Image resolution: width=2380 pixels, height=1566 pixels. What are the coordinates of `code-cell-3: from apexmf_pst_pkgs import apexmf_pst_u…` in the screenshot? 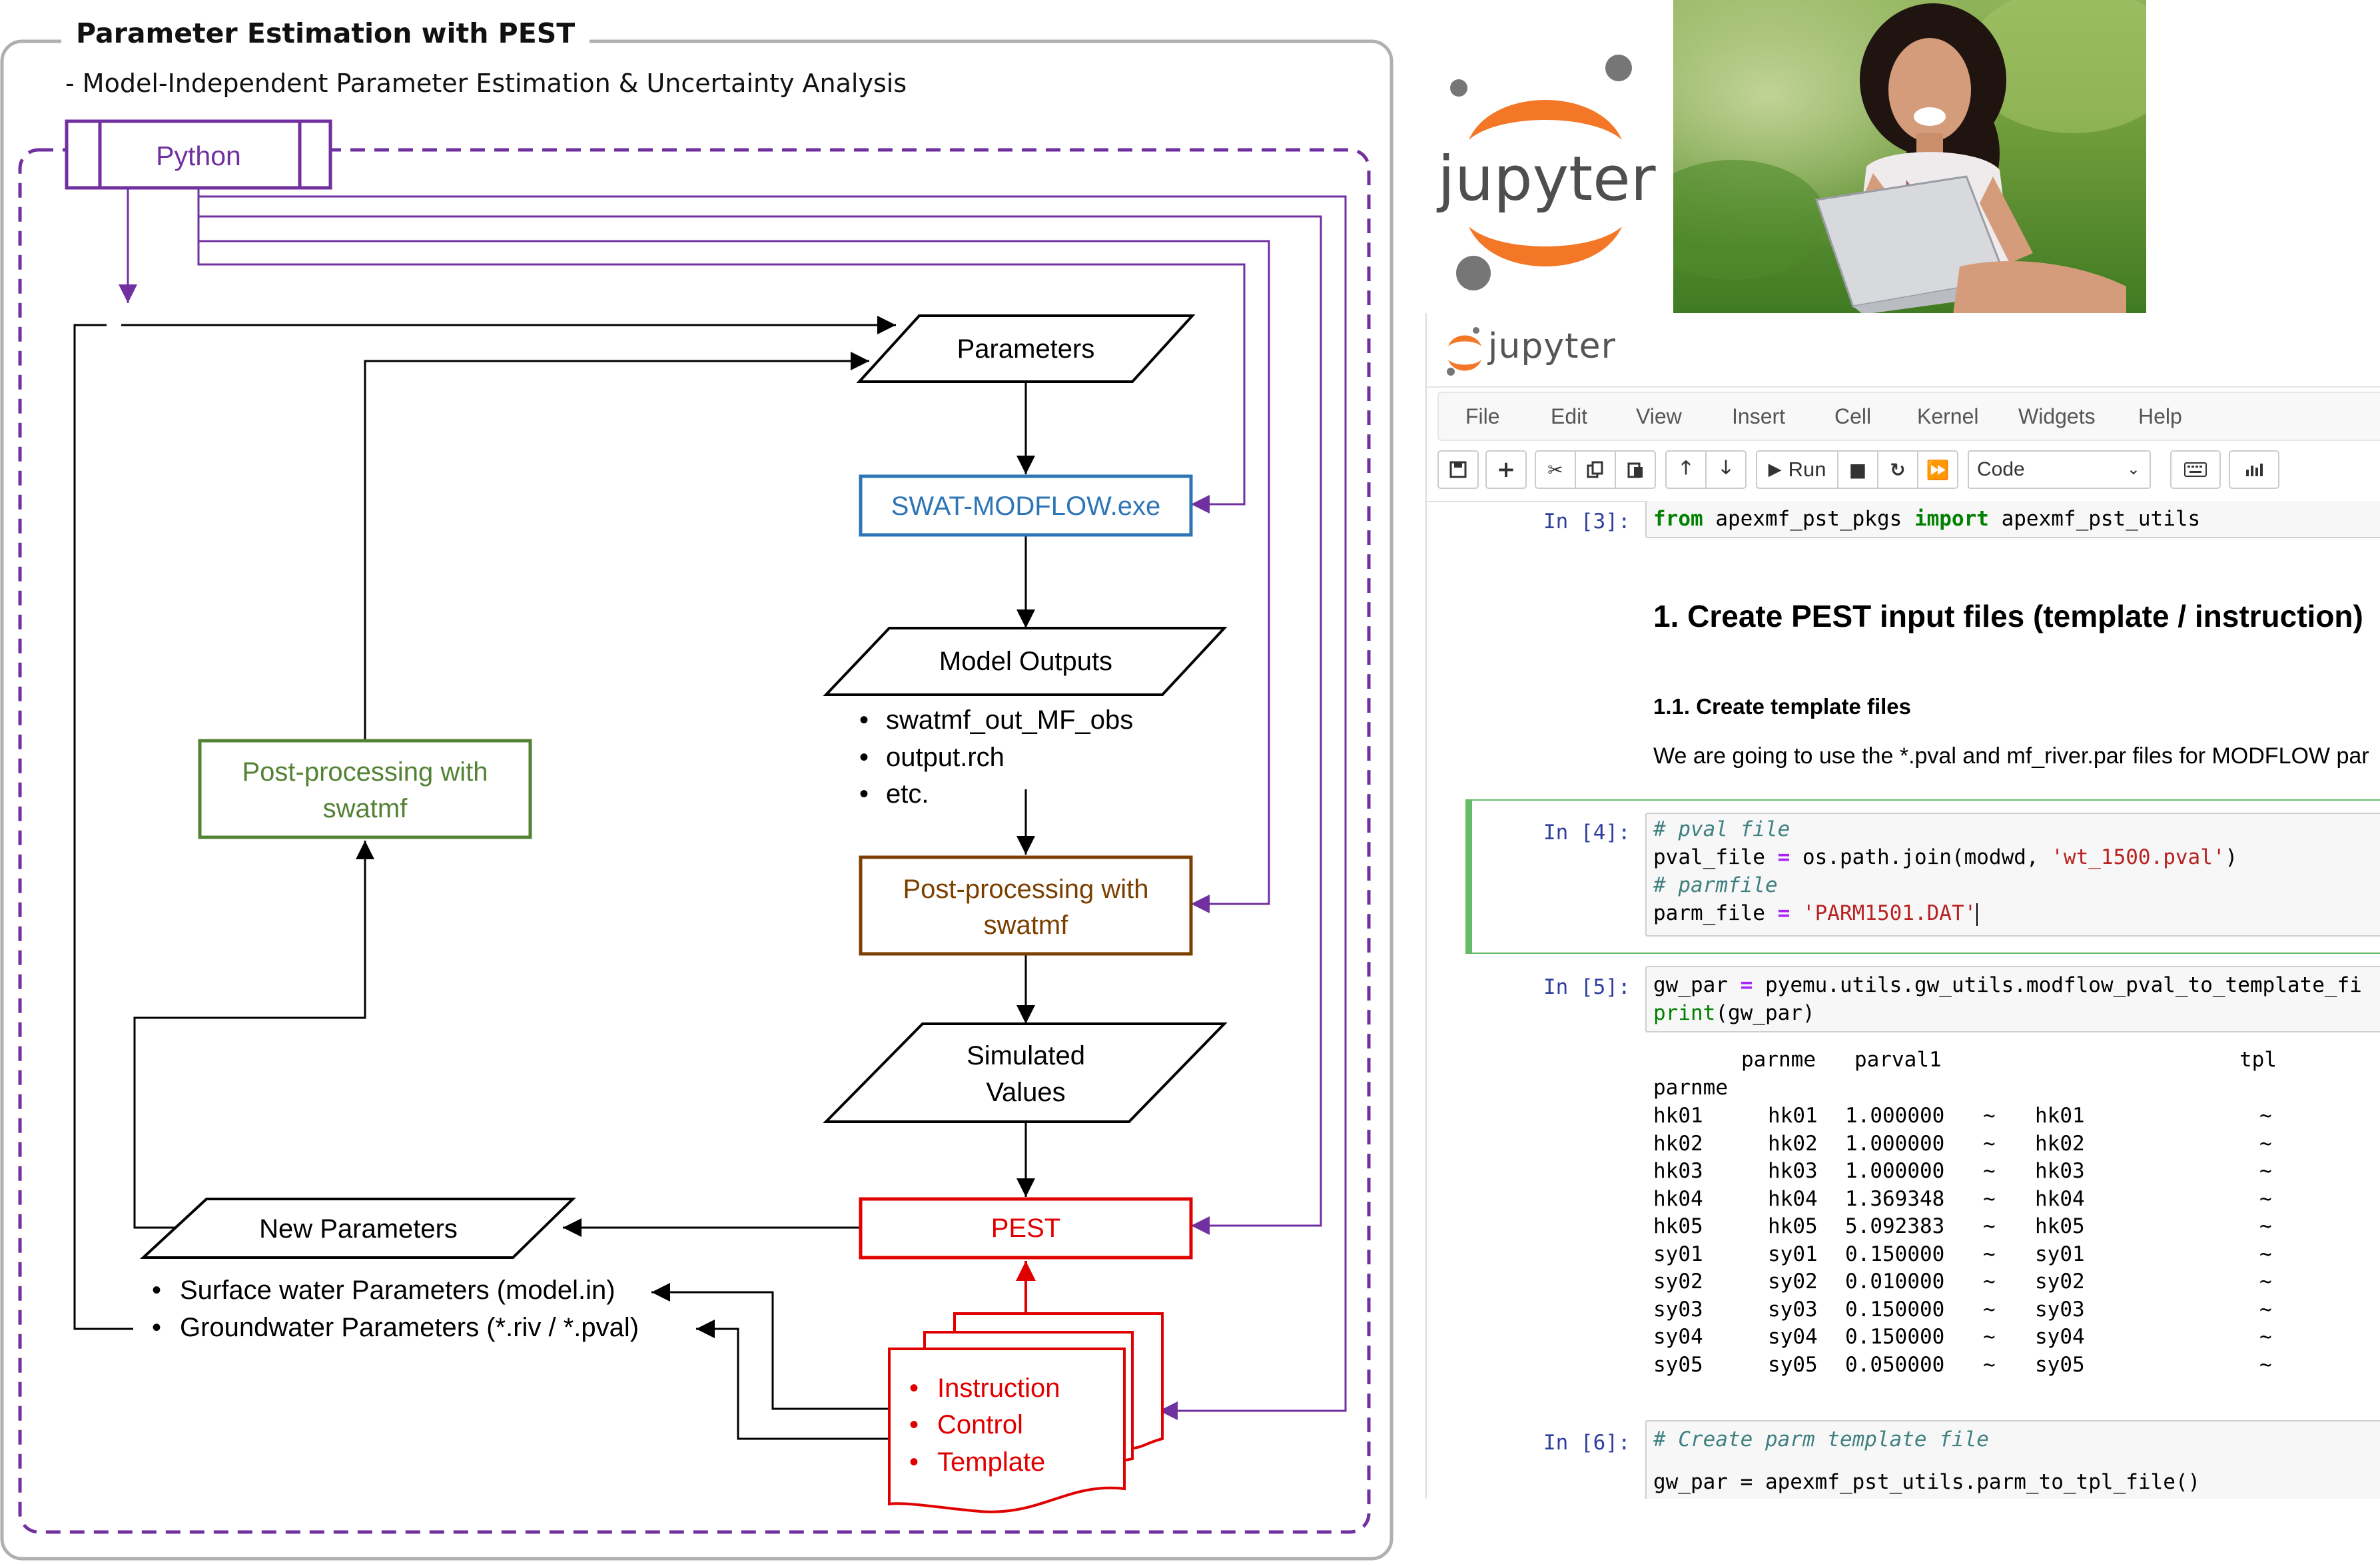 It's located at (2013, 519).